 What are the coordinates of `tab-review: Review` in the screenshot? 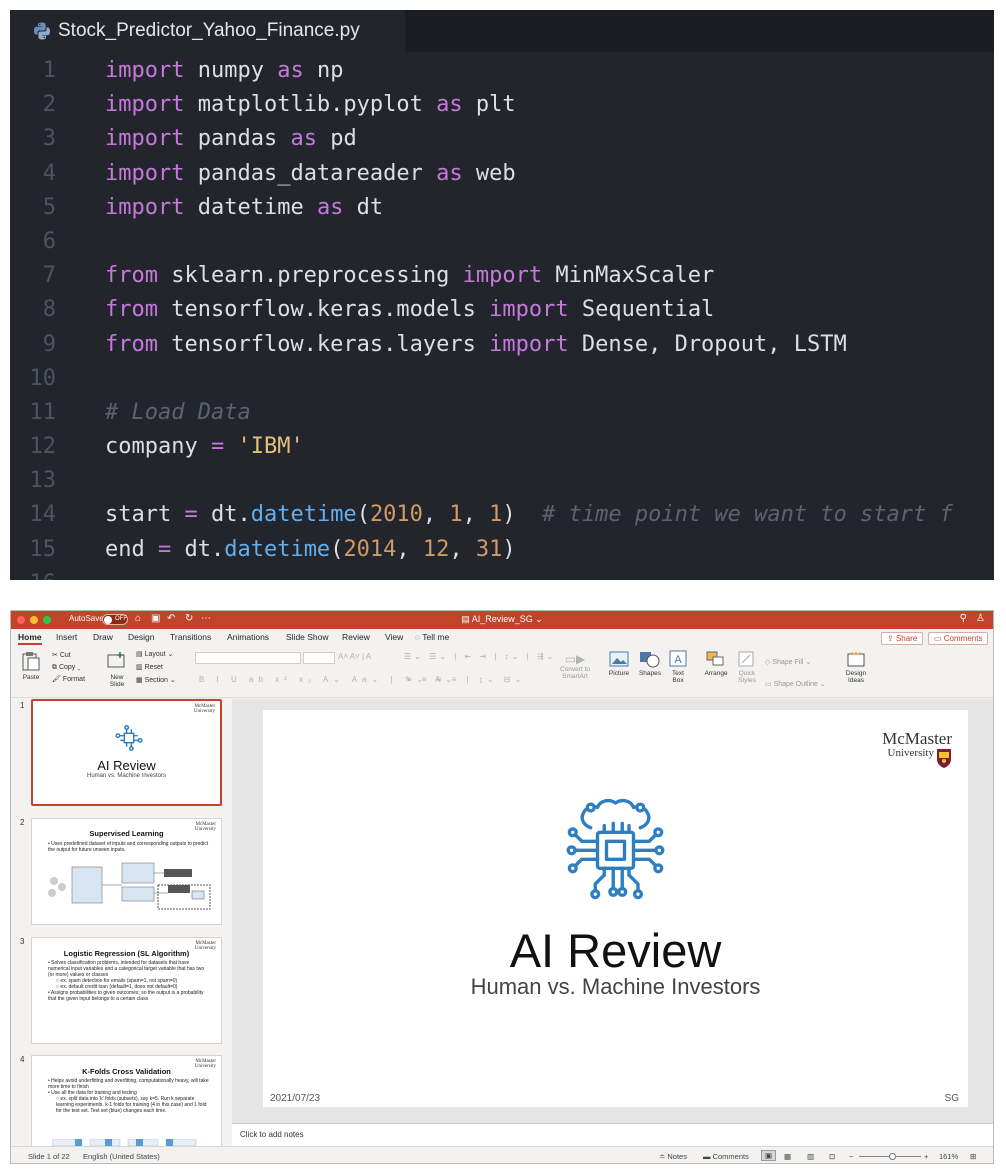 It's located at (356, 637).